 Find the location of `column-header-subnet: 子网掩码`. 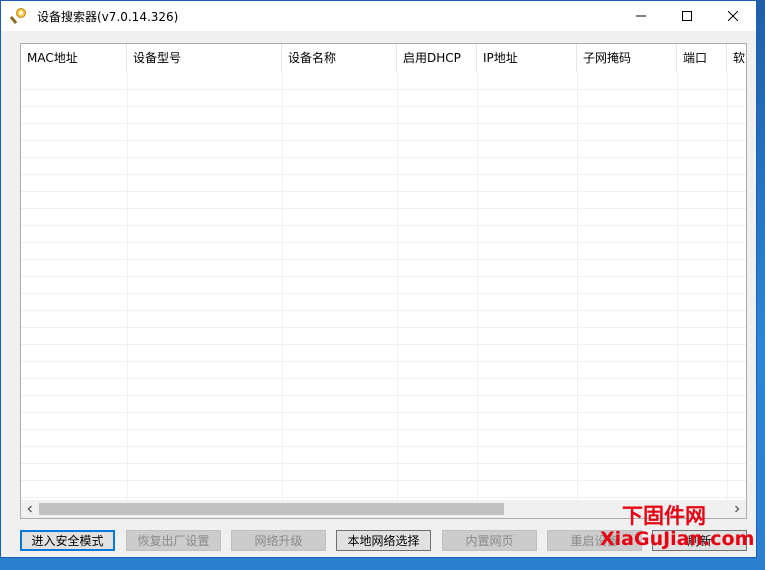

column-header-subnet: 子网掩码 is located at coordinates (627, 58).